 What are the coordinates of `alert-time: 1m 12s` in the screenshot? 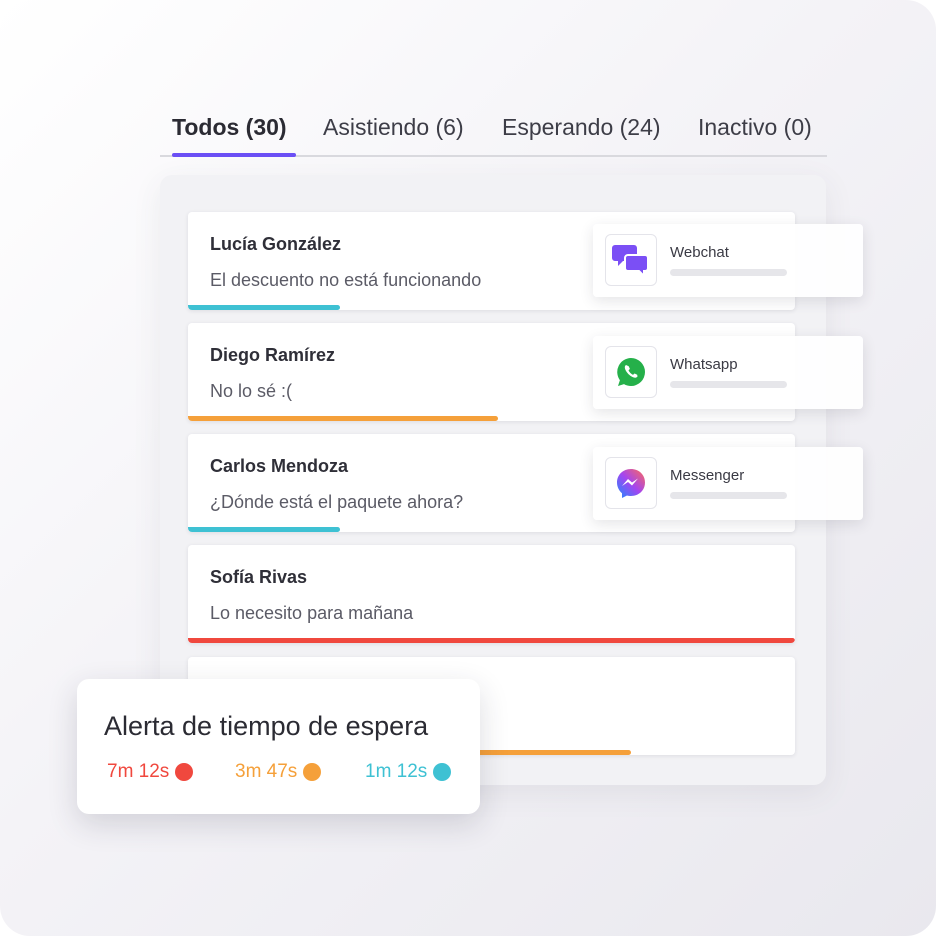 It's located at (396, 771).